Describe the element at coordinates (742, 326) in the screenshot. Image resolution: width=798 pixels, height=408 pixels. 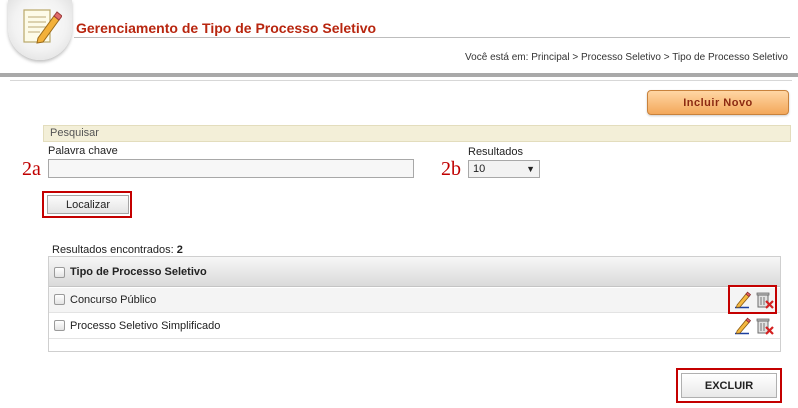
I see `edit-pencil-icon` at that location.